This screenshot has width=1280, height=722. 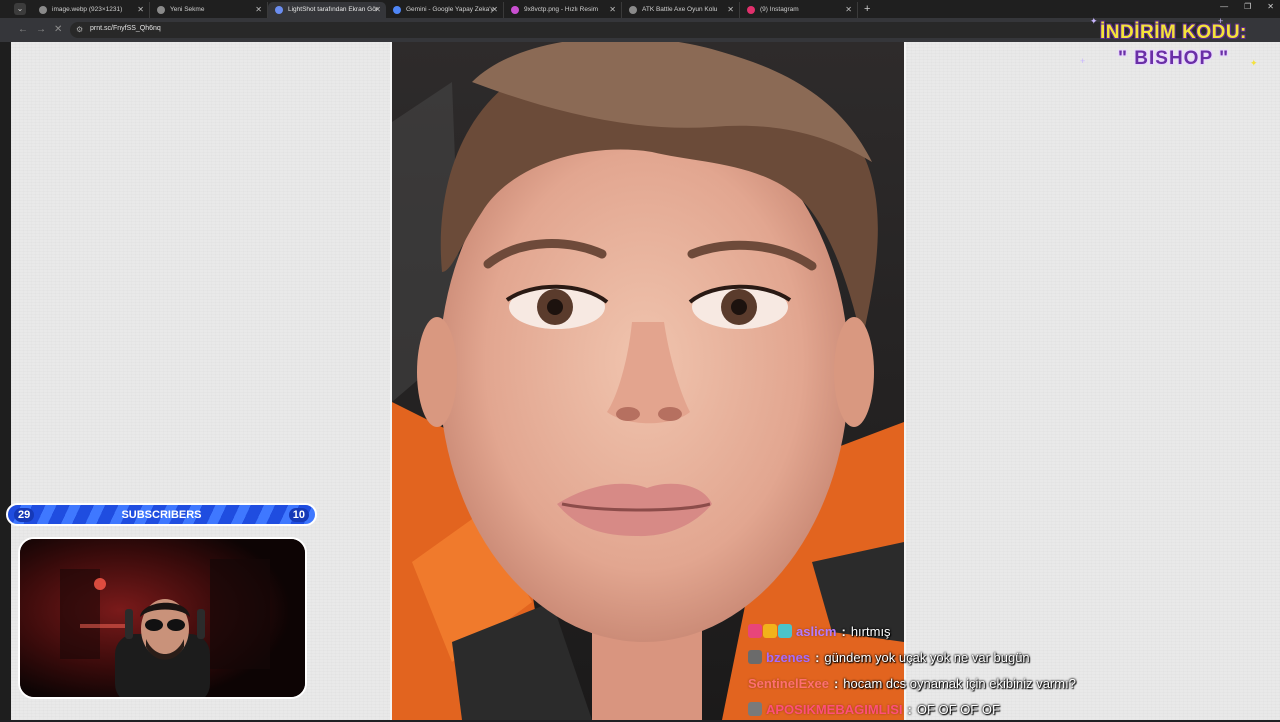 What do you see at coordinates (5, 381) in the screenshot?
I see `left-side-strip` at bounding box center [5, 381].